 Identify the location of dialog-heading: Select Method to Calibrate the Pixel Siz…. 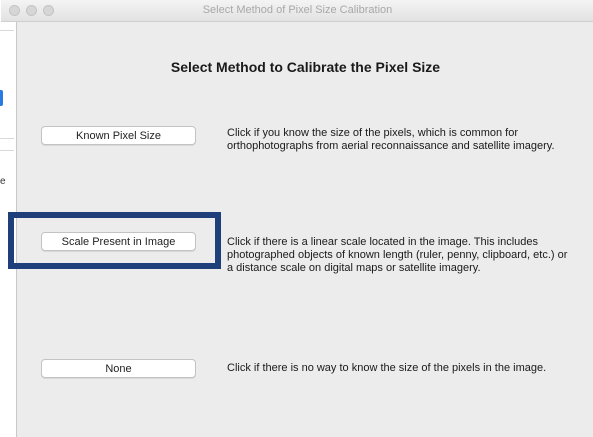
(305, 67).